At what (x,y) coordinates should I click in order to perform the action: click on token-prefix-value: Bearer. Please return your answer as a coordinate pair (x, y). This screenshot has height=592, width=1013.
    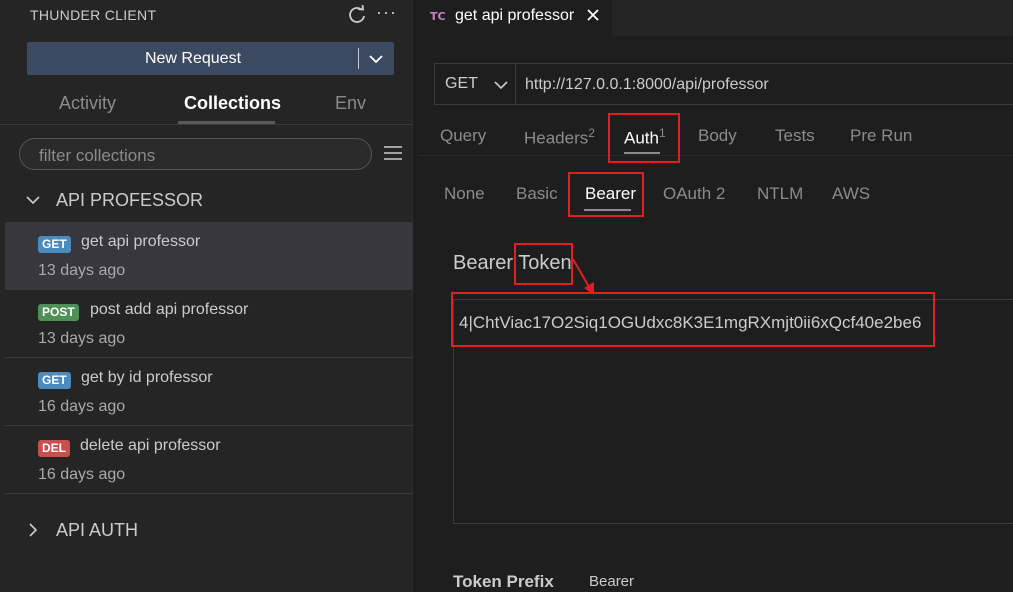
    Looking at the image, I should click on (611, 581).